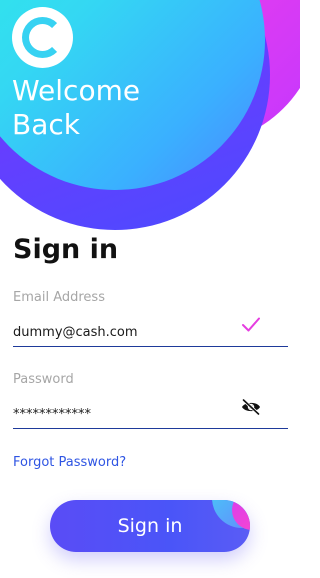 This screenshot has height=578, width=320. What do you see at coordinates (66, 249) in the screenshot?
I see `sign-in-heading: Sign in` at bounding box center [66, 249].